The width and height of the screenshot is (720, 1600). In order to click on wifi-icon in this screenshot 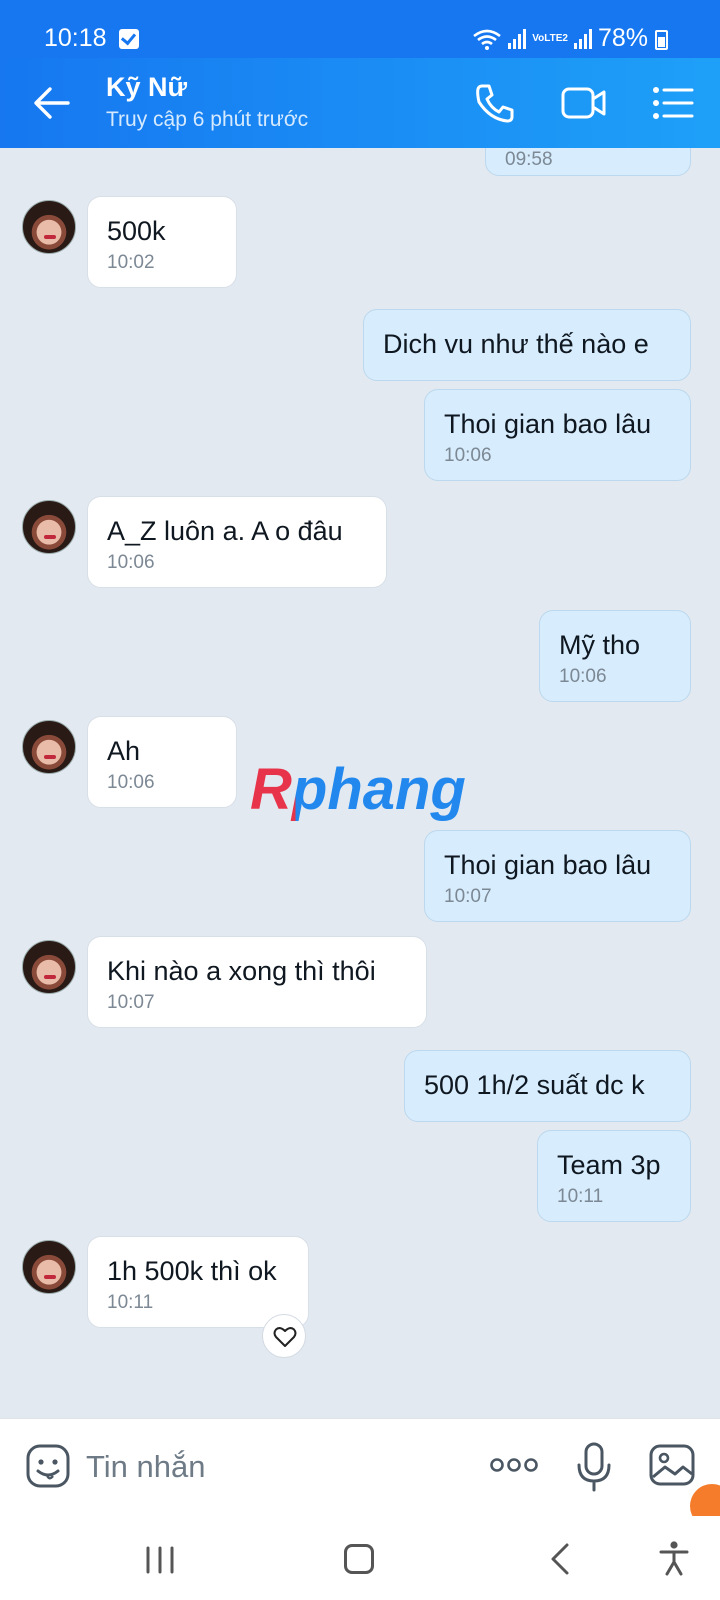, I will do `click(487, 39)`.